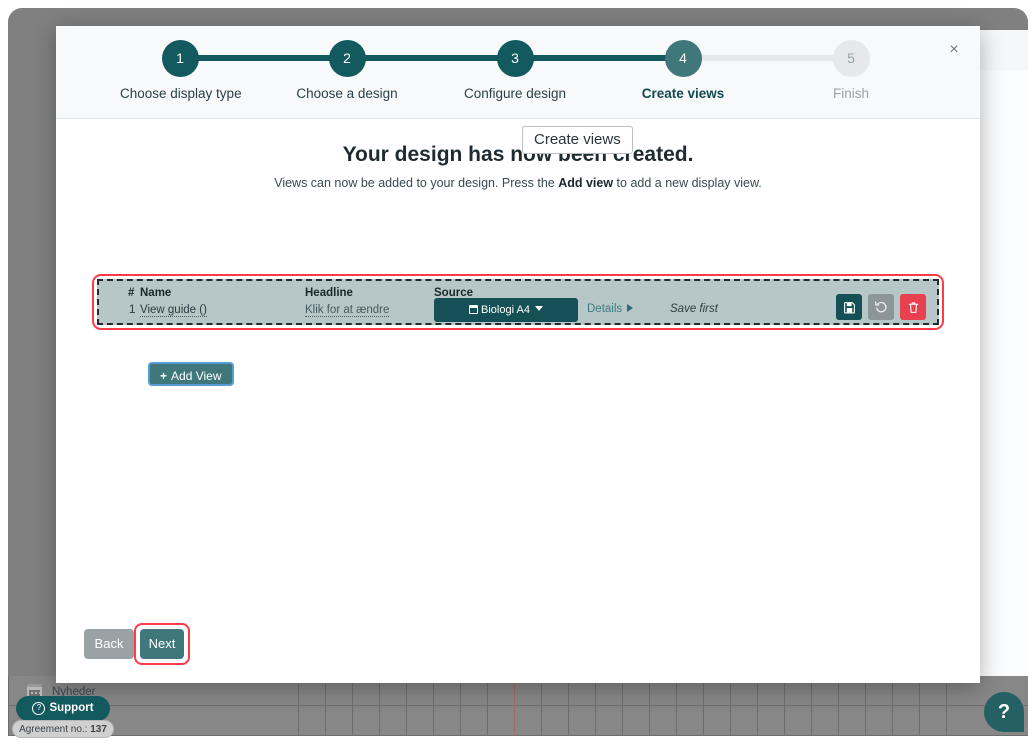 The width and height of the screenshot is (1036, 744). Describe the element at coordinates (538, 308) in the screenshot. I see `chevron-down-icon` at that location.